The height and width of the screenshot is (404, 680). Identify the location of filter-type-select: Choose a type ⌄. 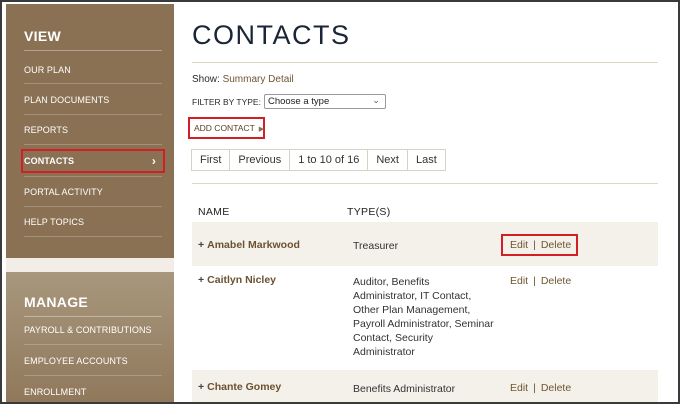
(324, 101).